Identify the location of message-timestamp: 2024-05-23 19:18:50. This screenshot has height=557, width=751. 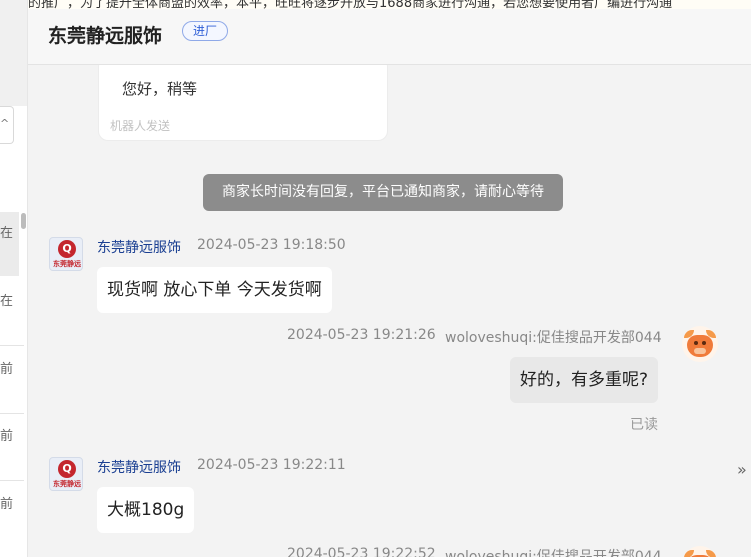
(271, 245).